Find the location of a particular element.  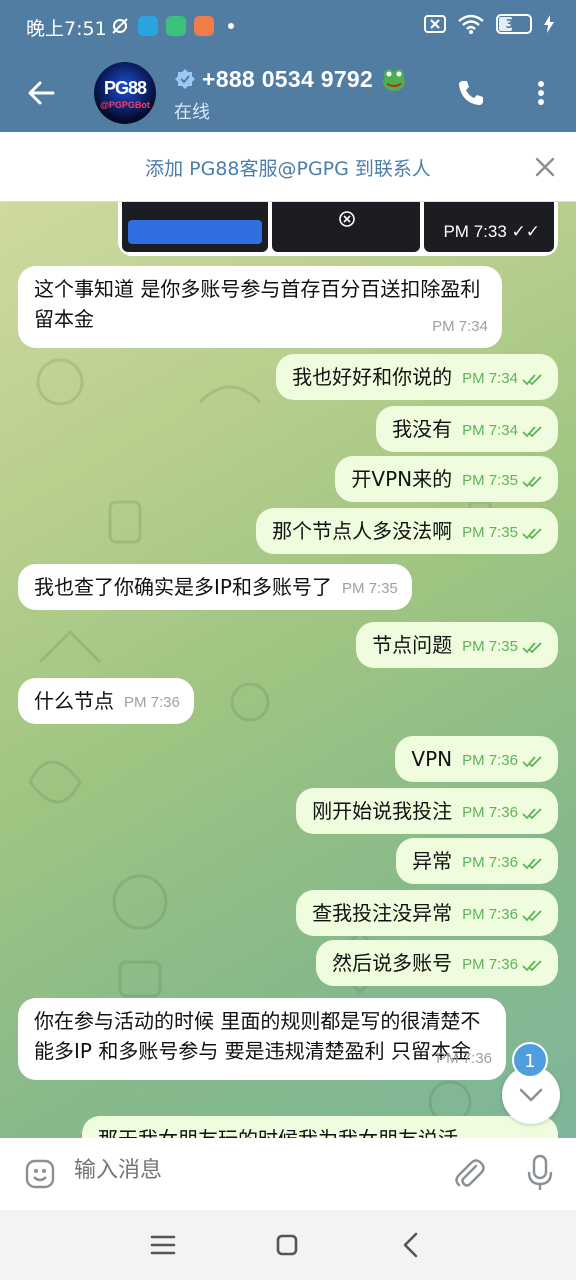

message-text: 这个事知道 是你多账号参与首存百分百送扣除盈利 留本金 is located at coordinates (257, 304).